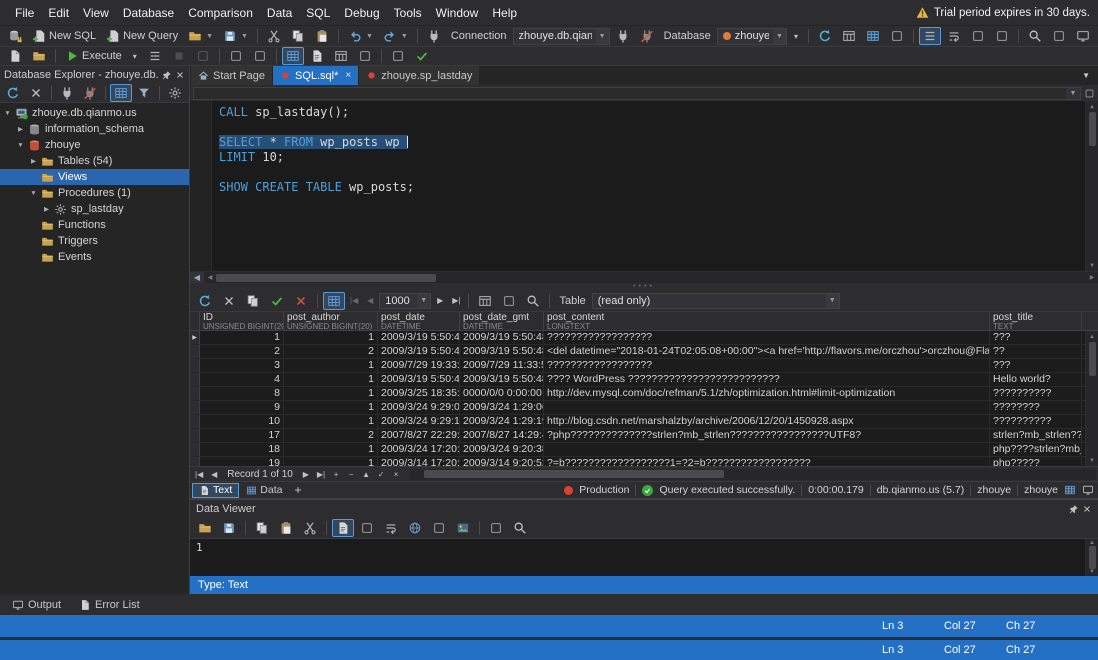  What do you see at coordinates (381, 474) in the screenshot?
I see `post-edit-button: ✓` at bounding box center [381, 474].